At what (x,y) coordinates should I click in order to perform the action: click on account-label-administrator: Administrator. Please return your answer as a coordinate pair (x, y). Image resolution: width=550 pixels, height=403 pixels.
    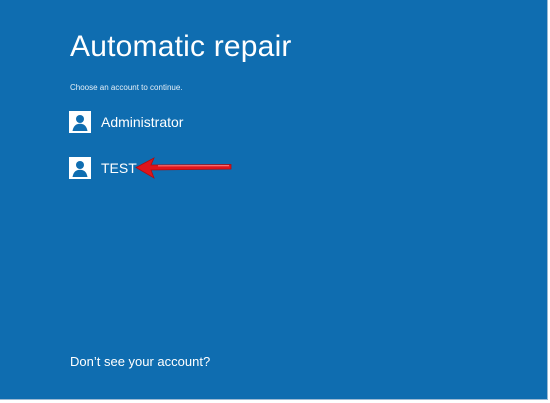
    Looking at the image, I should click on (142, 122).